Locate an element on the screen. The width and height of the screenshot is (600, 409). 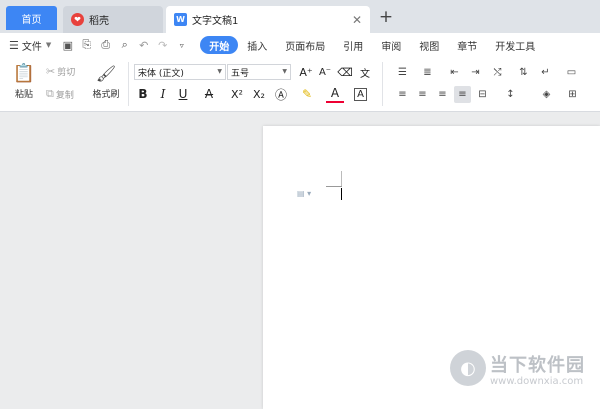
tab-view: 视图 is located at coordinates (429, 45).